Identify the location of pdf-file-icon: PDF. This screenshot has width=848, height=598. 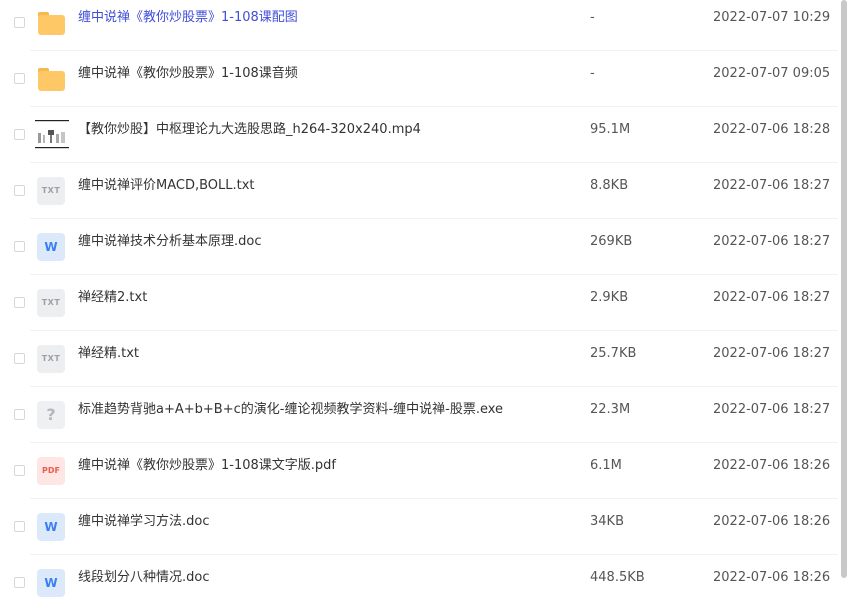
(51, 471).